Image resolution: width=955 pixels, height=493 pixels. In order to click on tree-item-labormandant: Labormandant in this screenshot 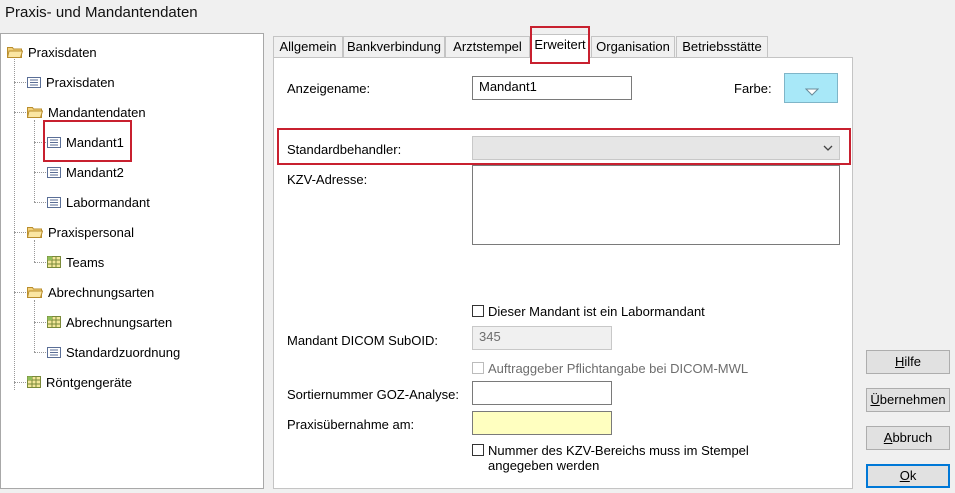, I will do `click(98, 202)`.